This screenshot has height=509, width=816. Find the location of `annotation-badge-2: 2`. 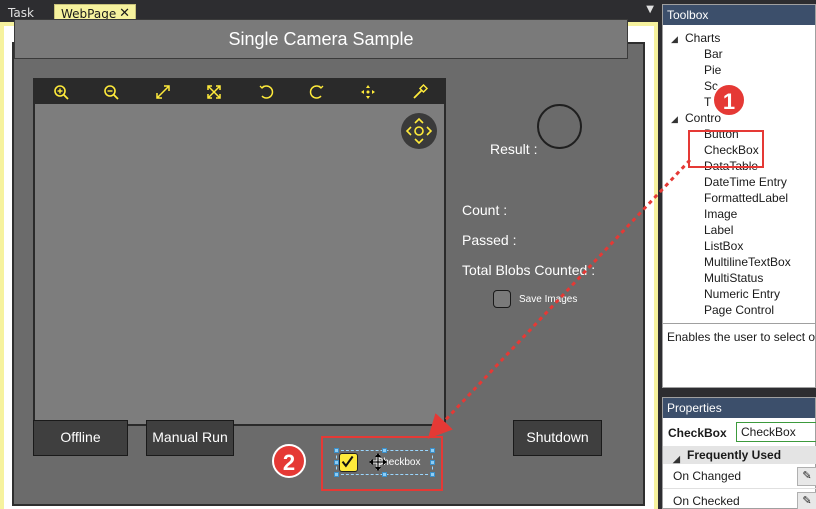

annotation-badge-2: 2 is located at coordinates (289, 461).